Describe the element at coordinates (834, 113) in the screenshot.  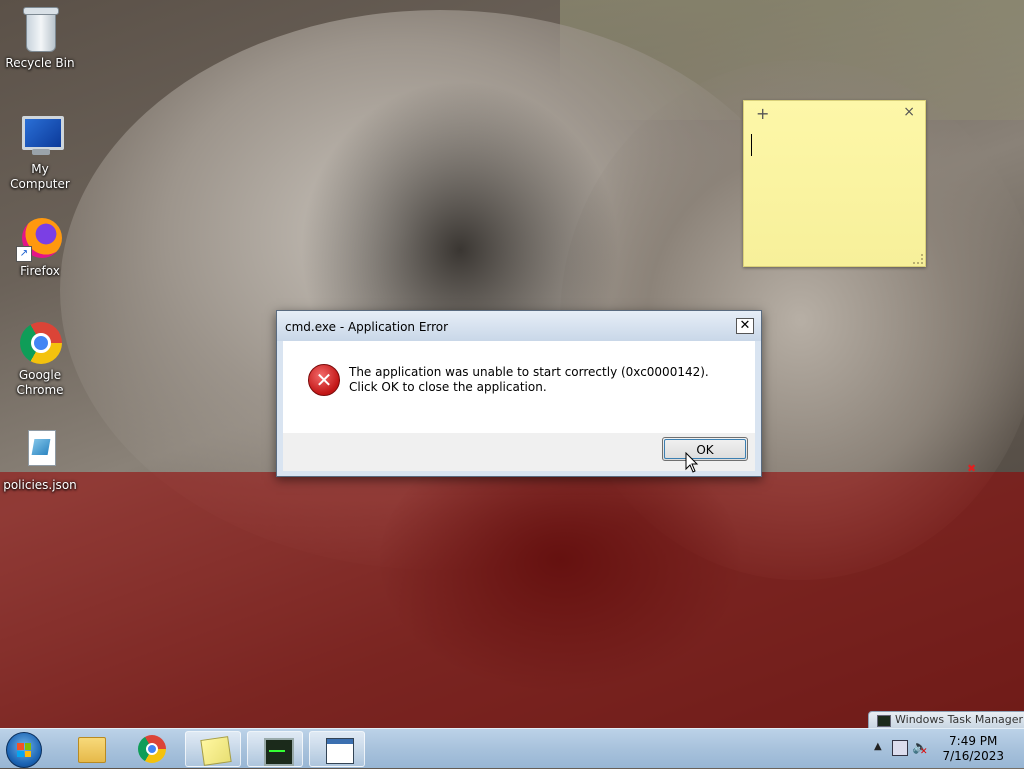
I see `sticky-note-titlebar: + ×` at that location.